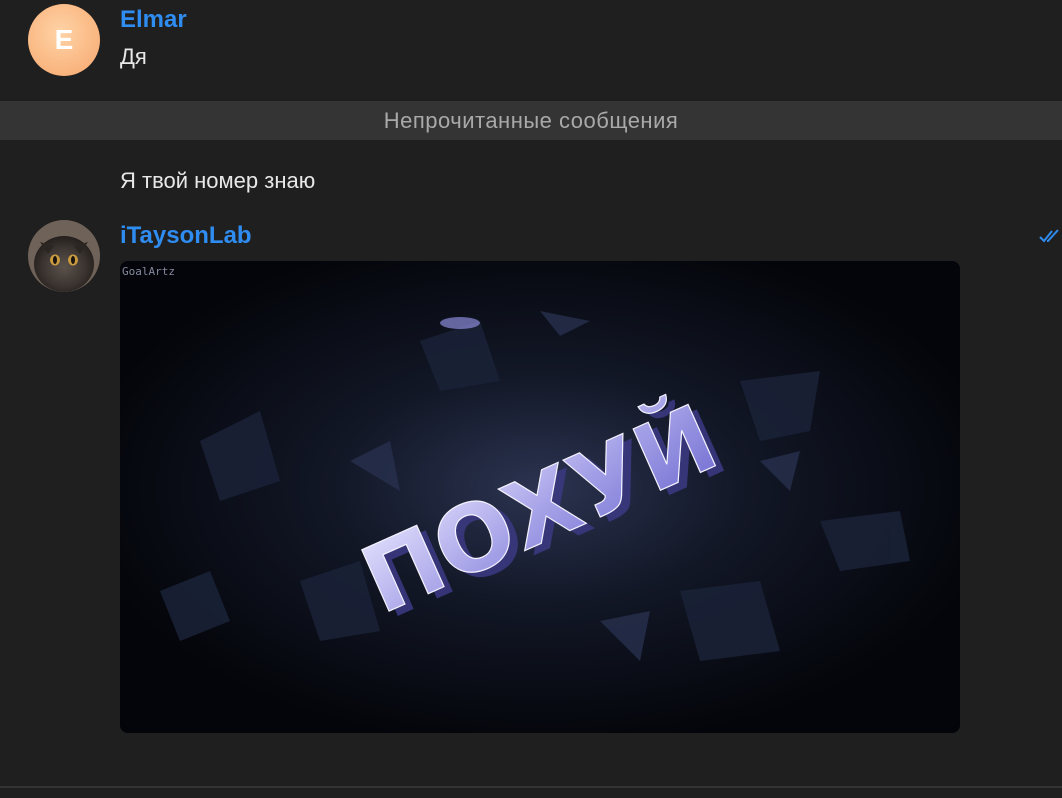  I want to click on avatar-letter: E, so click(64, 39).